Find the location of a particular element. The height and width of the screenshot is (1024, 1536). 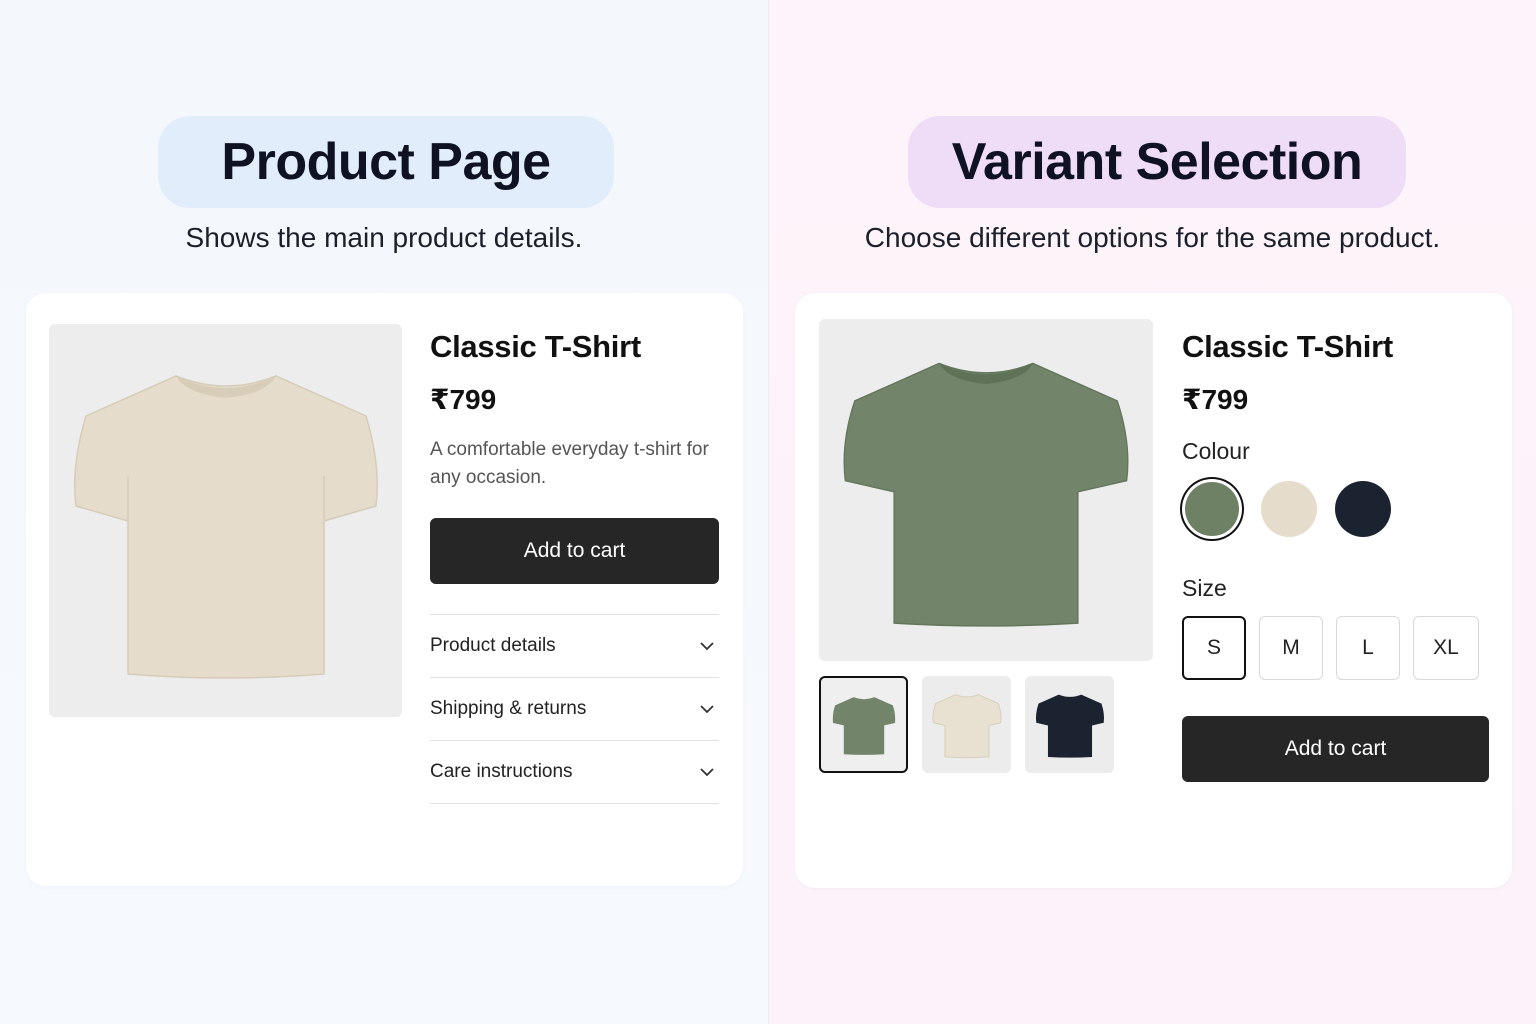

thumbnail-beige is located at coordinates (966, 724).